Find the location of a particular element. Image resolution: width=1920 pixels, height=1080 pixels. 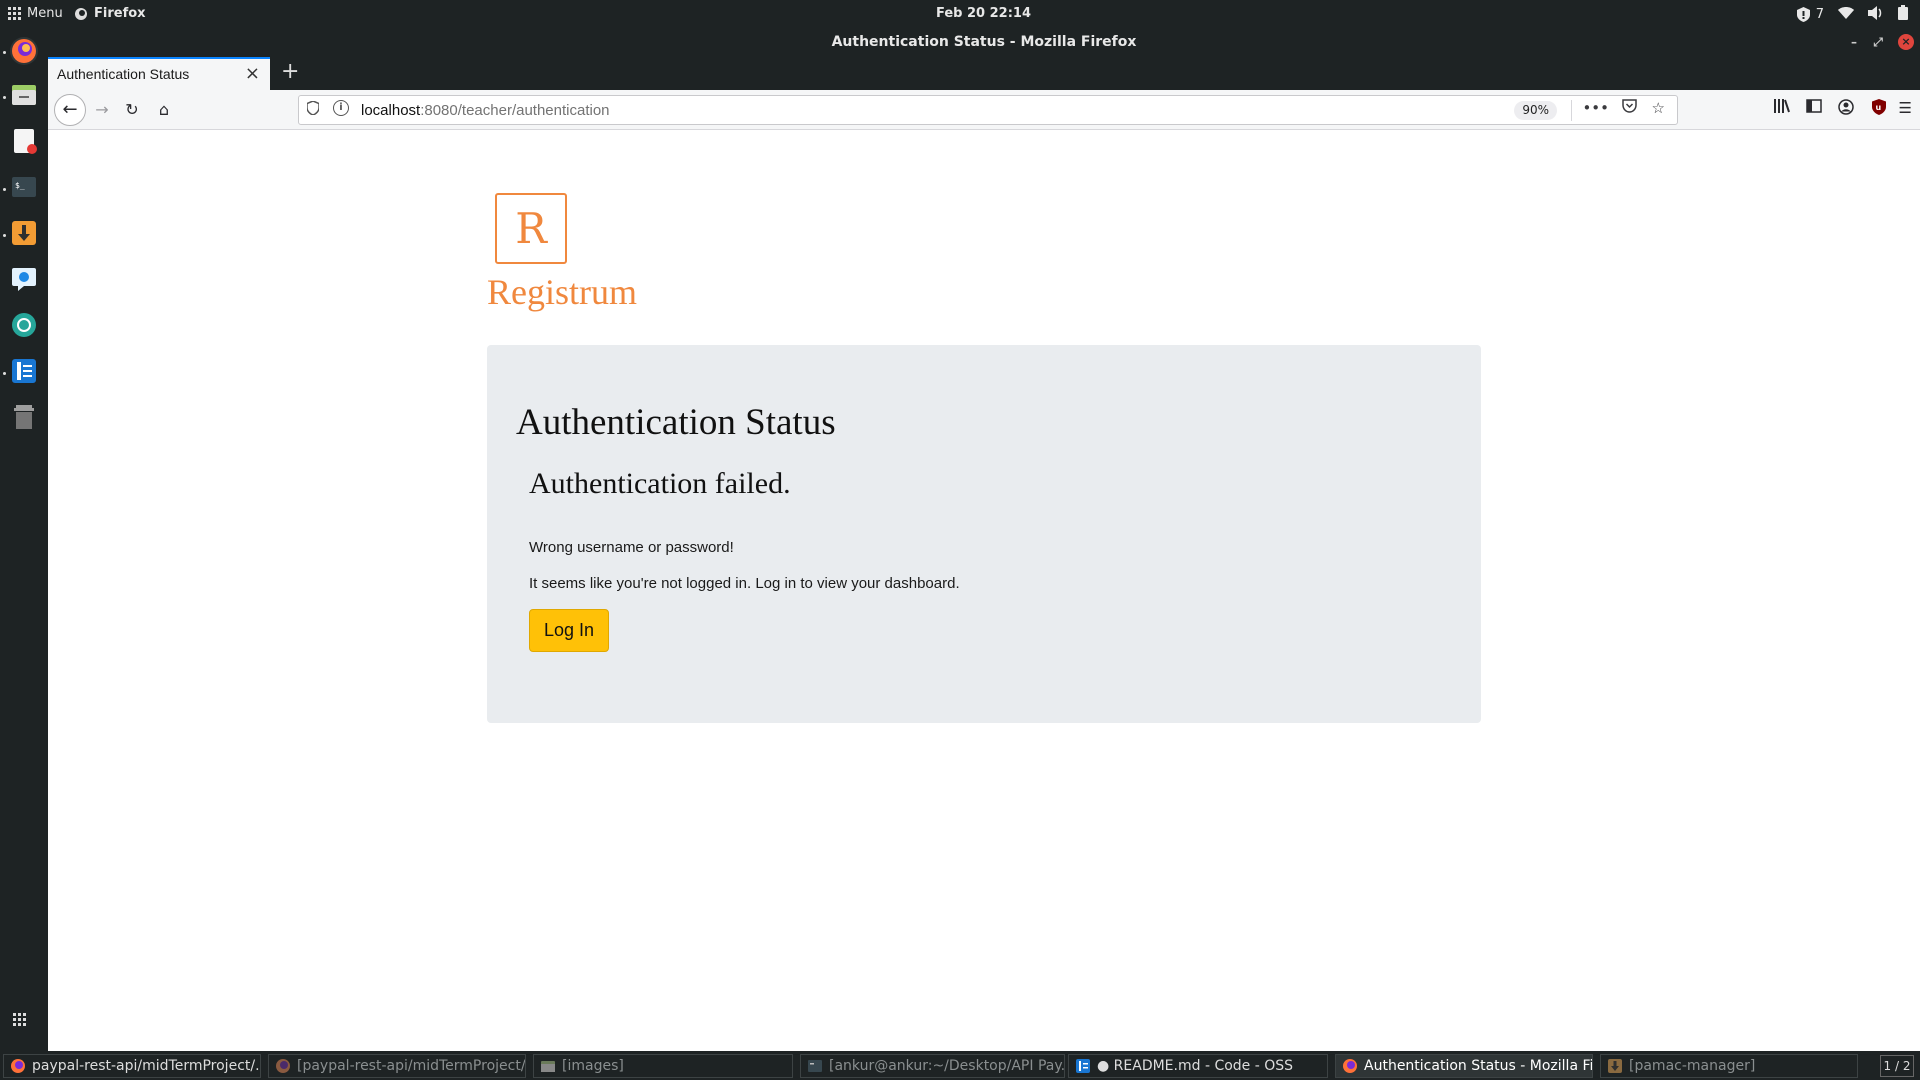

top-panel: Menu Firefox Feb 20 22:14 7 is located at coordinates (960, 14).